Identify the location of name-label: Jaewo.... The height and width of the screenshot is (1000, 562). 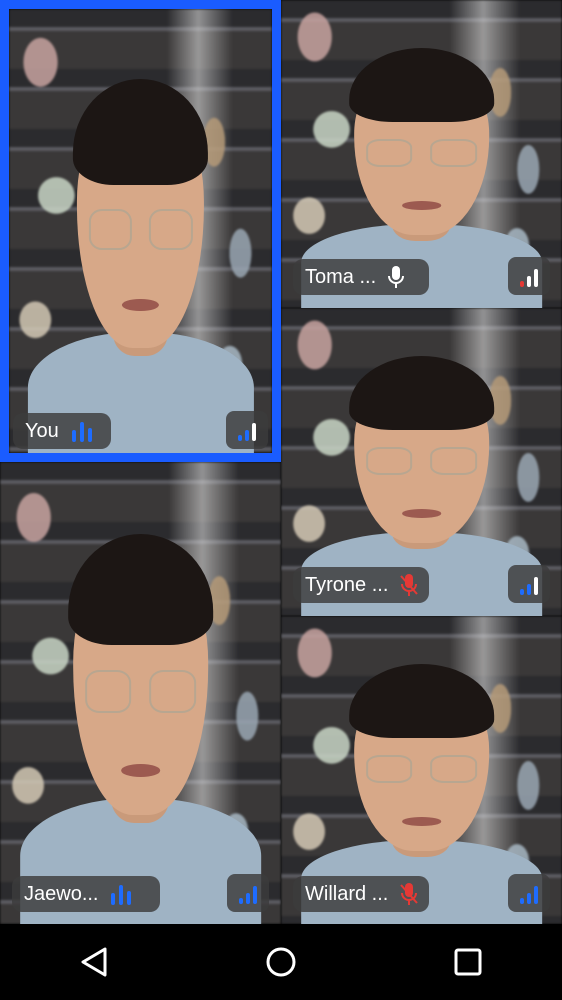
(86, 894).